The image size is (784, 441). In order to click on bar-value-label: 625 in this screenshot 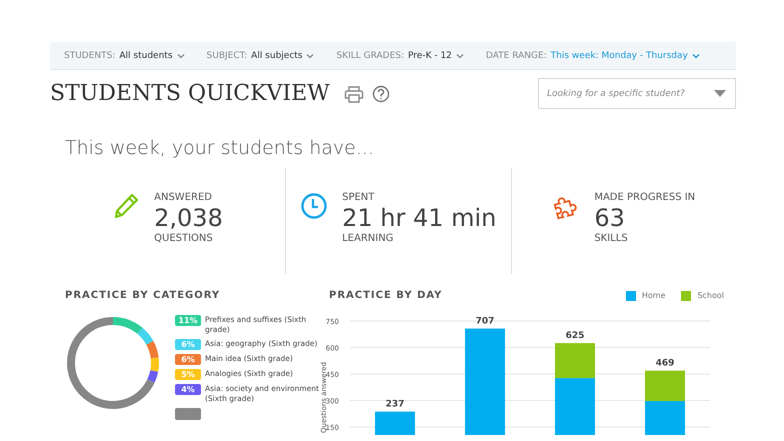, I will do `click(575, 336)`.